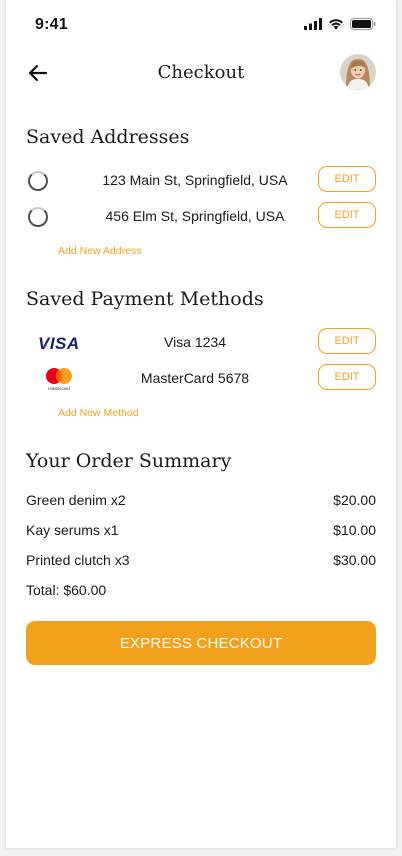 The width and height of the screenshot is (402, 856). What do you see at coordinates (354, 500) in the screenshot?
I see `order-item-price: $20.00` at bounding box center [354, 500].